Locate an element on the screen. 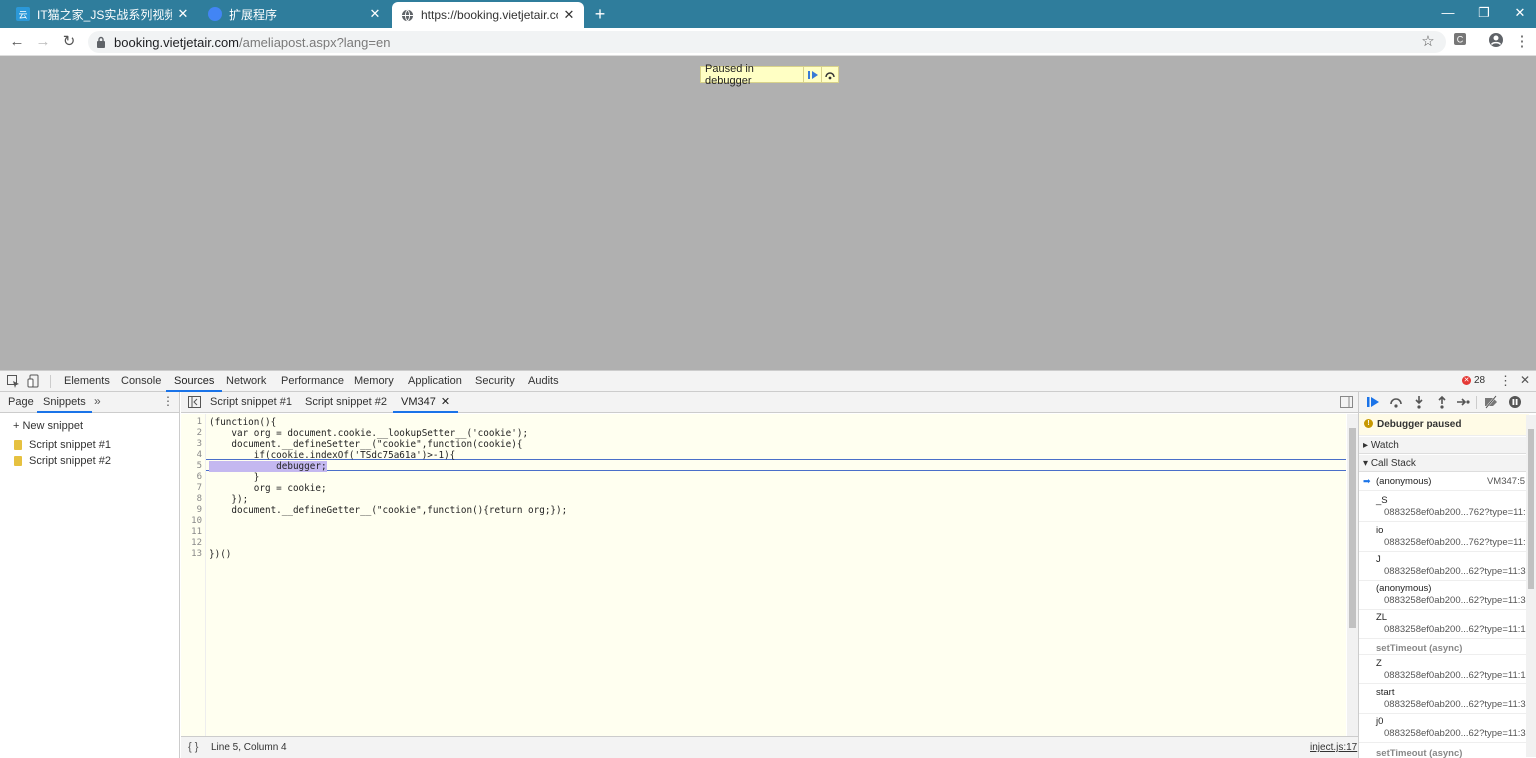 The height and width of the screenshot is (758, 1536). line-number: 3 is located at coordinates (199, 444).